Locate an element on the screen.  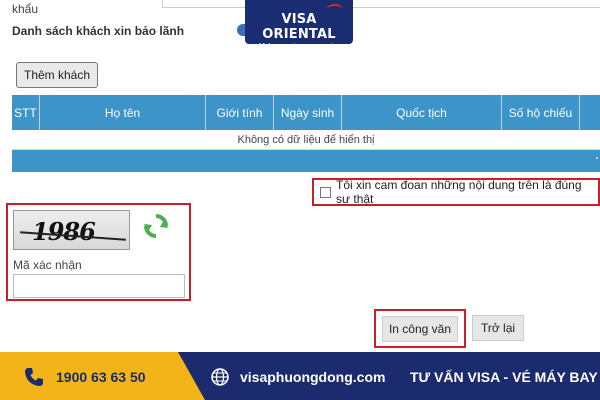
section-title: Danh sách khách xin bảo lãnh is located at coordinates (98, 31).